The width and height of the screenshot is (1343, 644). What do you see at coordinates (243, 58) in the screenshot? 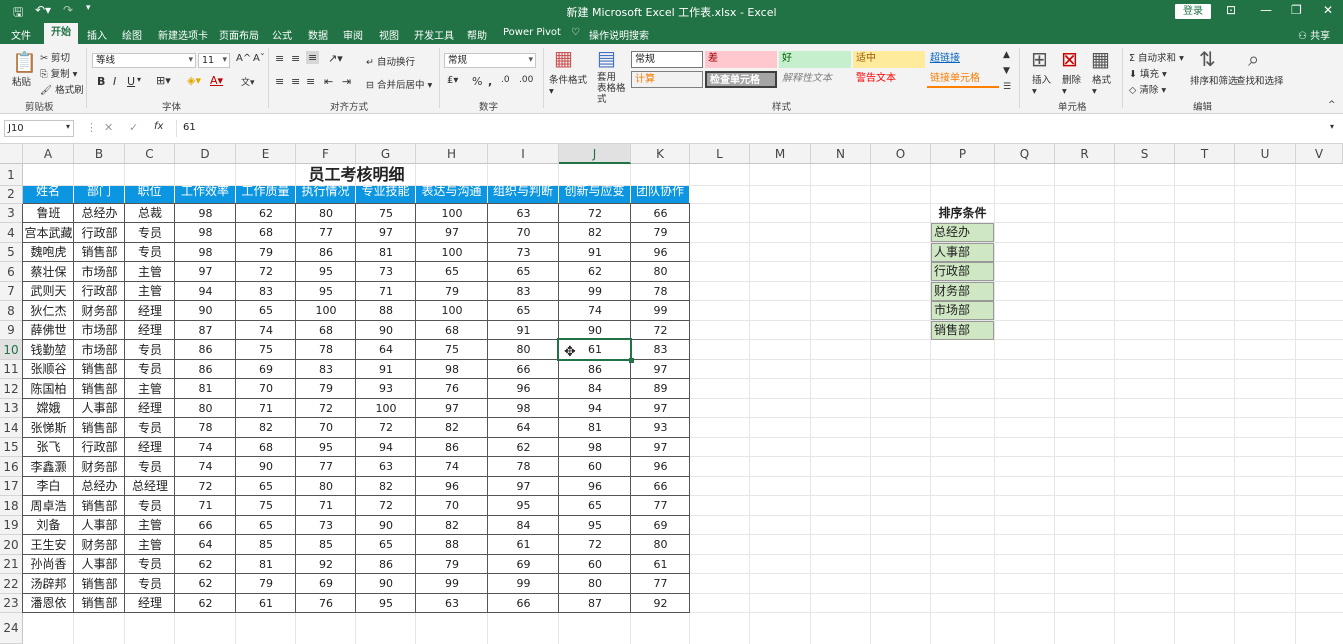
I see `grow-font-icon: A^` at bounding box center [243, 58].